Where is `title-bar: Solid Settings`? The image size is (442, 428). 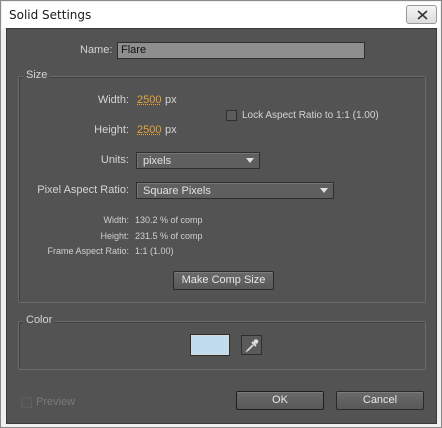 title-bar: Solid Settings is located at coordinates (221, 15).